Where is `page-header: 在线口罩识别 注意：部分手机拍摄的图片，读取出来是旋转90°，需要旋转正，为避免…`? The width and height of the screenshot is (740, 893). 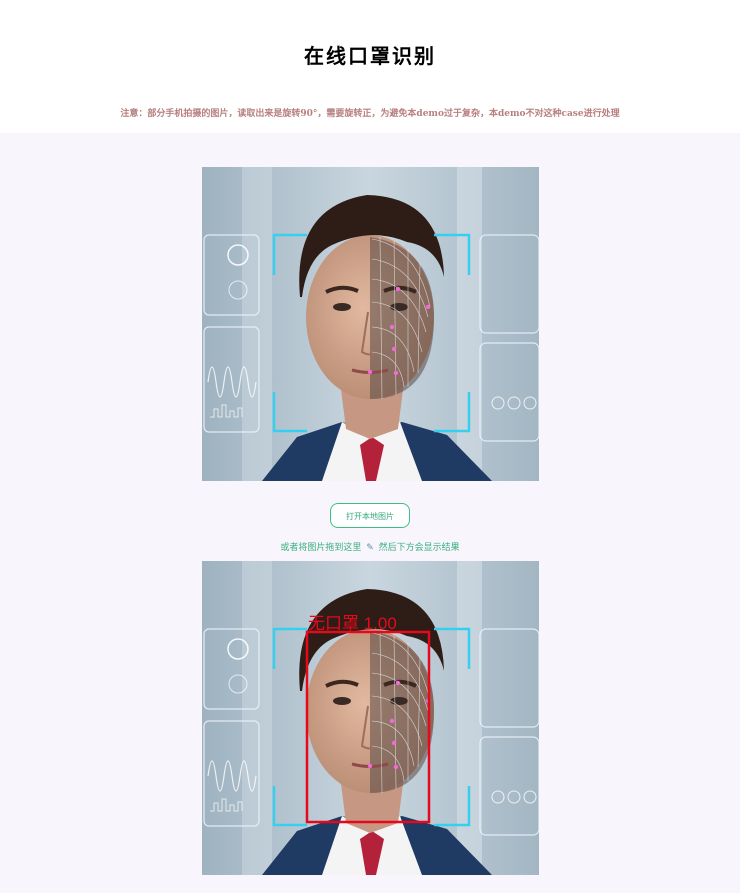 page-header: 在线口罩识别 注意：部分手机拍摄的图片，读取出来是旋转90°，需要旋转正，为避免… is located at coordinates (370, 66).